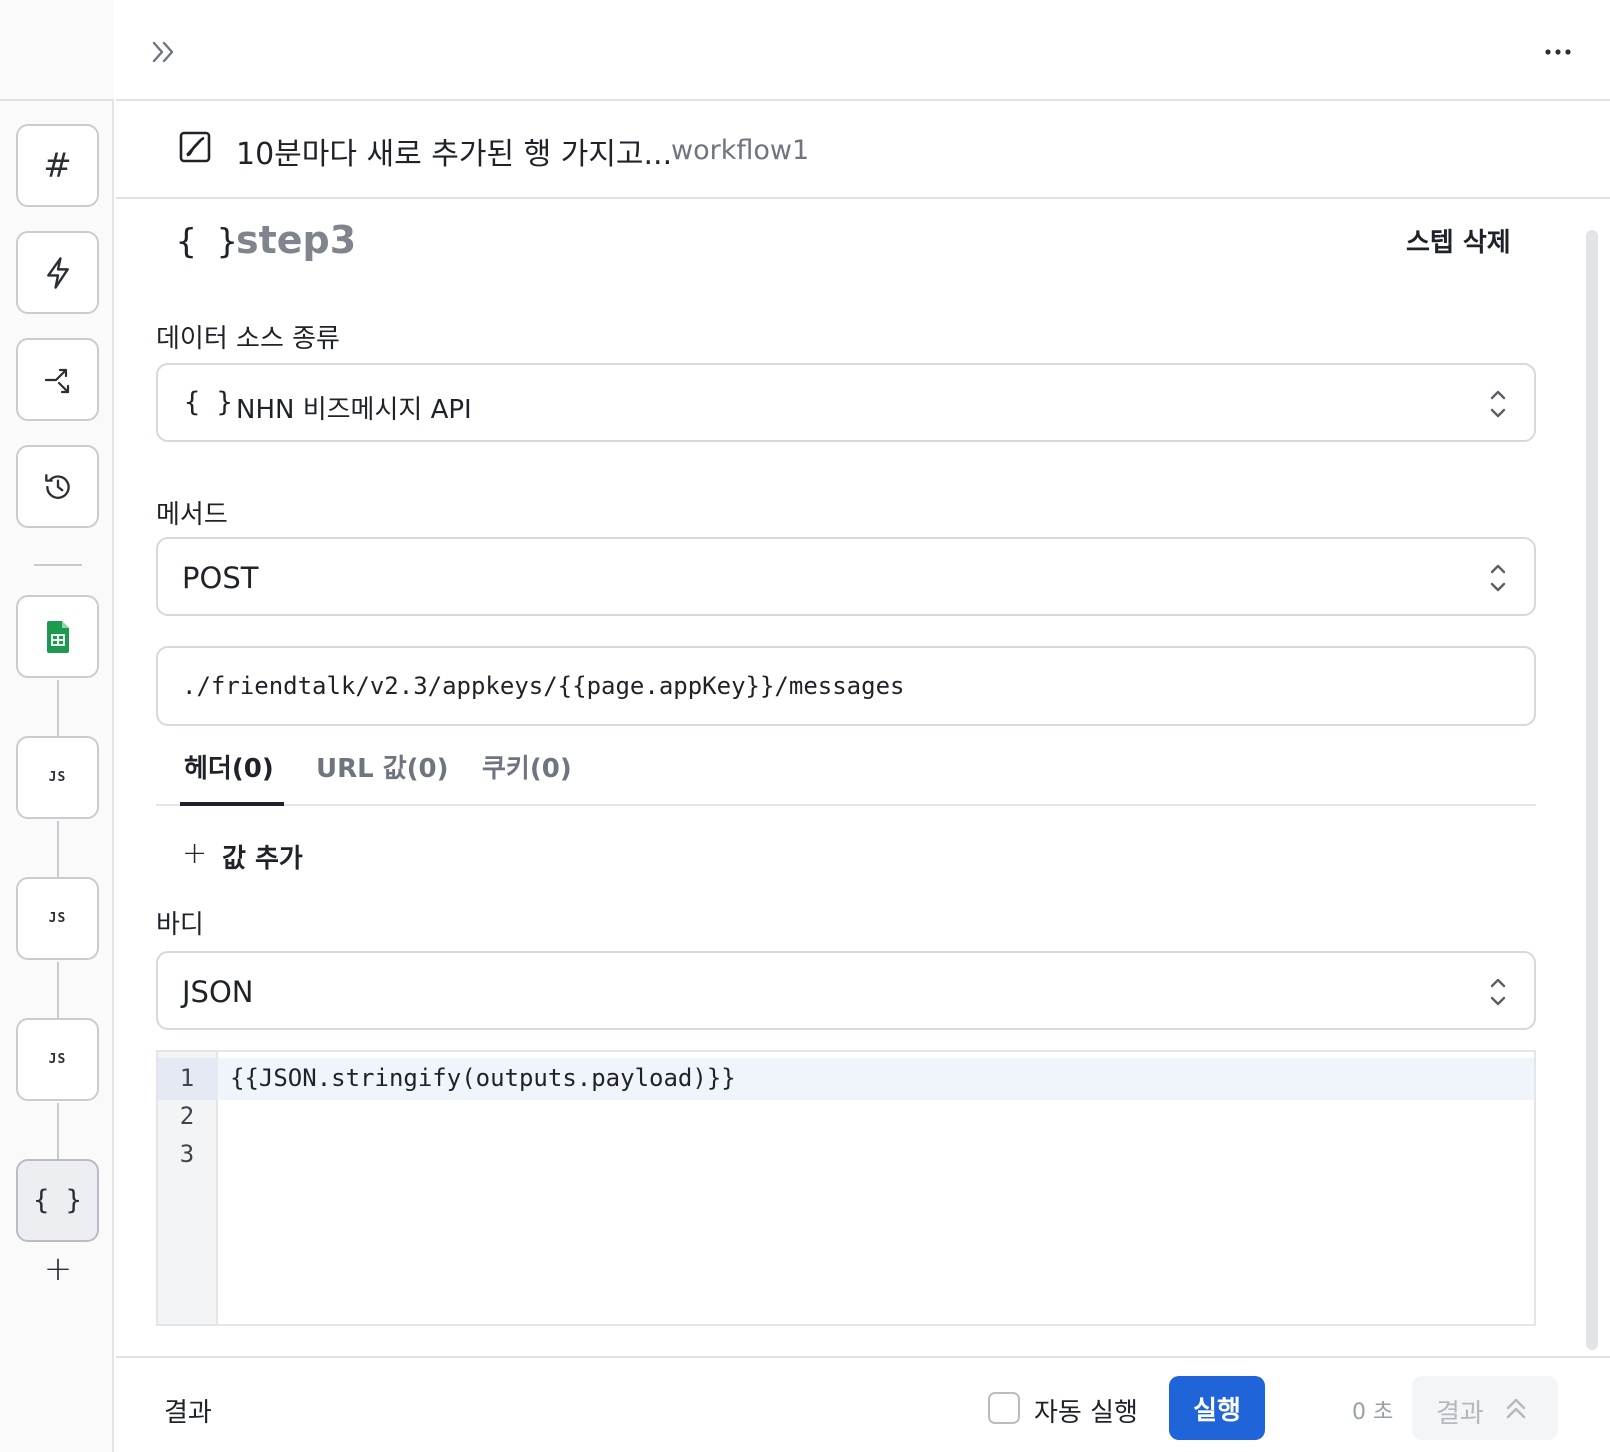 The width and height of the screenshot is (1610, 1452). I want to click on workflow-name: workflow1, so click(740, 150).